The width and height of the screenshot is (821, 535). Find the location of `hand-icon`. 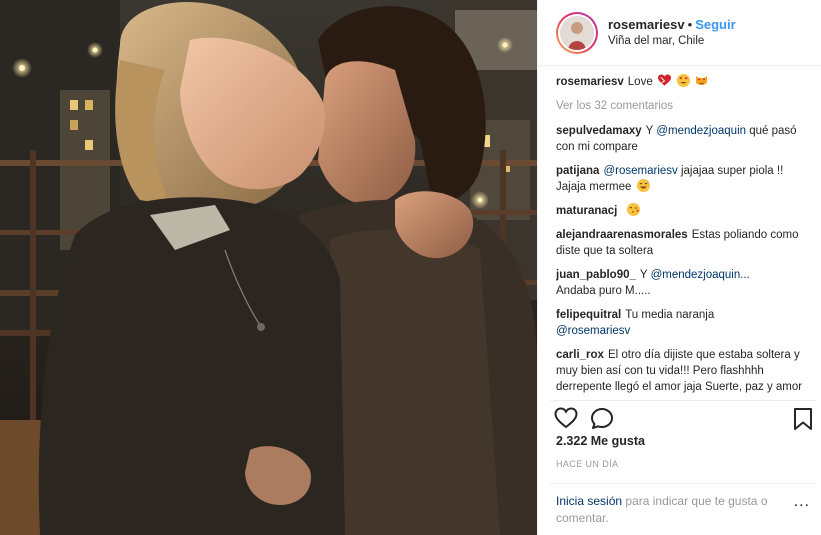

hand-icon is located at coordinates (582, 395).